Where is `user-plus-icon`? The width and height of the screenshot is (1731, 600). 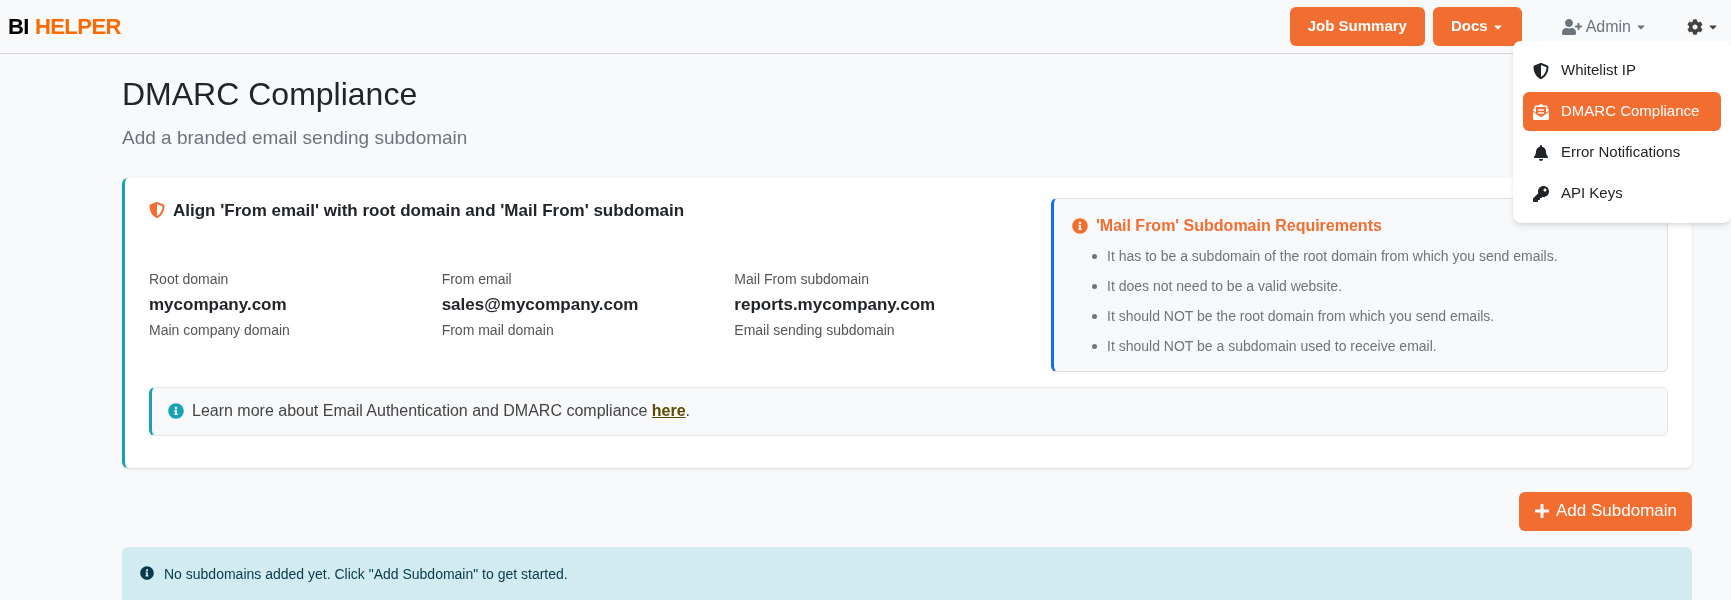 user-plus-icon is located at coordinates (1571, 26).